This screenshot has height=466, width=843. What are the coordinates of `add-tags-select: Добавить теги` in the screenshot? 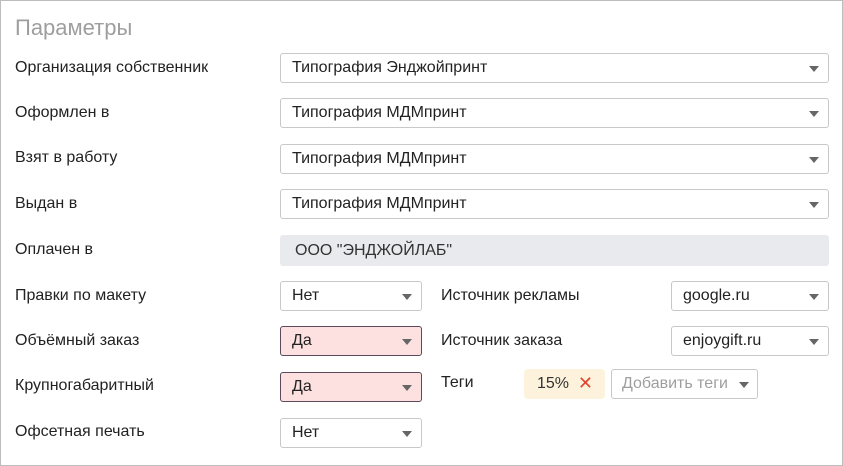 It's located at (684, 384).